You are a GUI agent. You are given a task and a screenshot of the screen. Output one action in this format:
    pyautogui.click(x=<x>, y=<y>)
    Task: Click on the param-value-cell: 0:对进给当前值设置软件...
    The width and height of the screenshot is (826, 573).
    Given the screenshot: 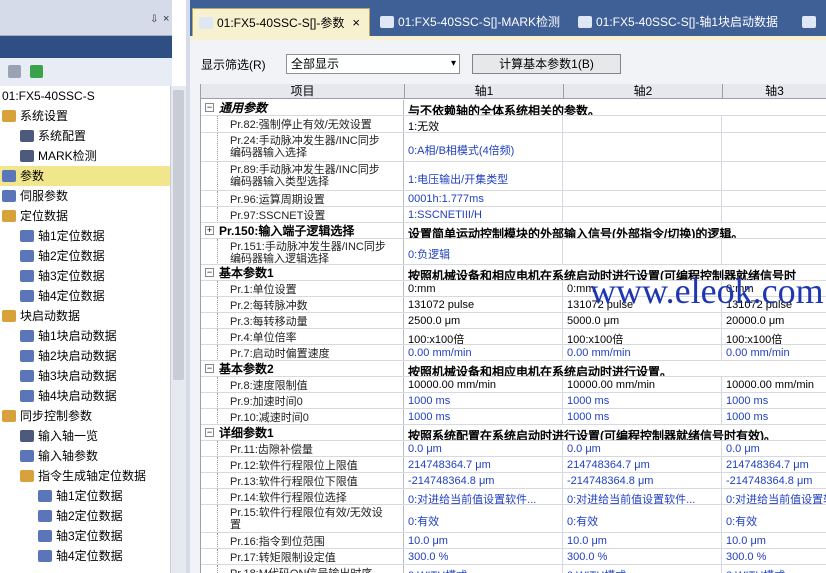 What is the action you would take?
    pyautogui.click(x=484, y=496)
    